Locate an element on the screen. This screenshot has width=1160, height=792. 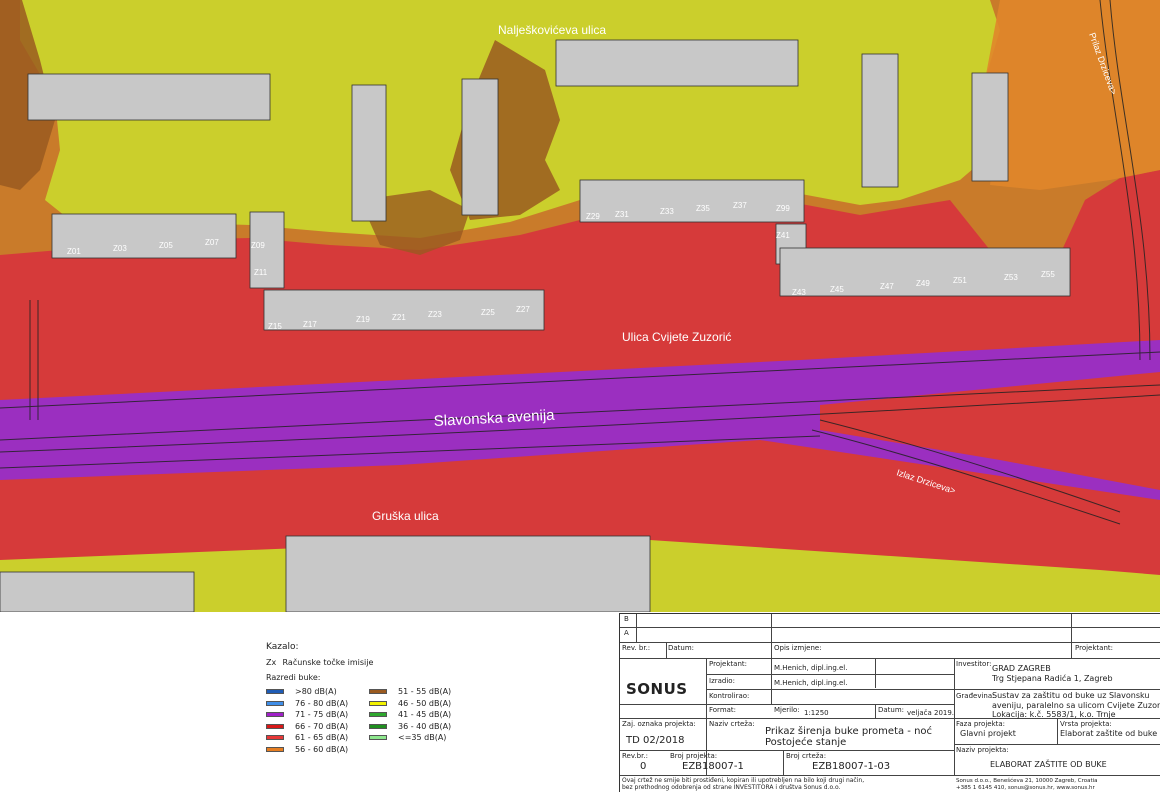
calc-point-label: Z55 is located at coordinates (1048, 274).